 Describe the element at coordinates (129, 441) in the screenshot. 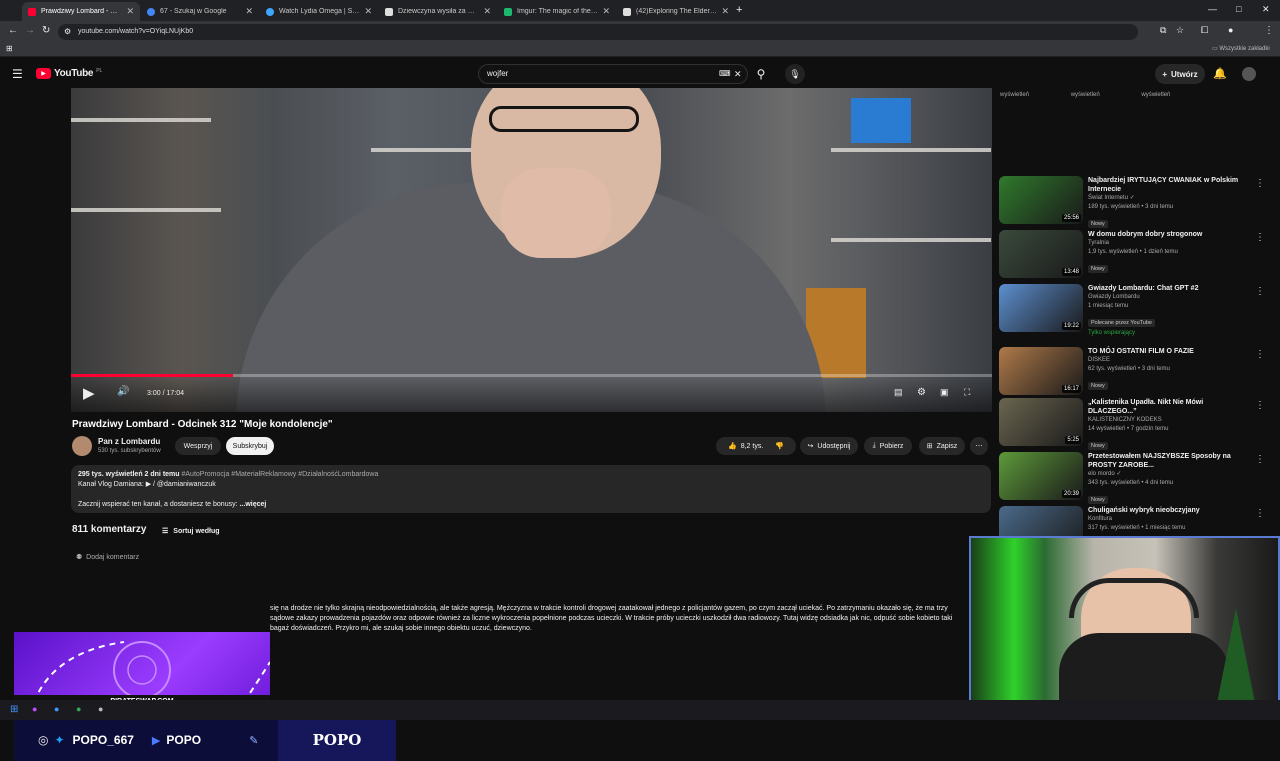

I see `channel-name: Pan z Lombardu` at that location.